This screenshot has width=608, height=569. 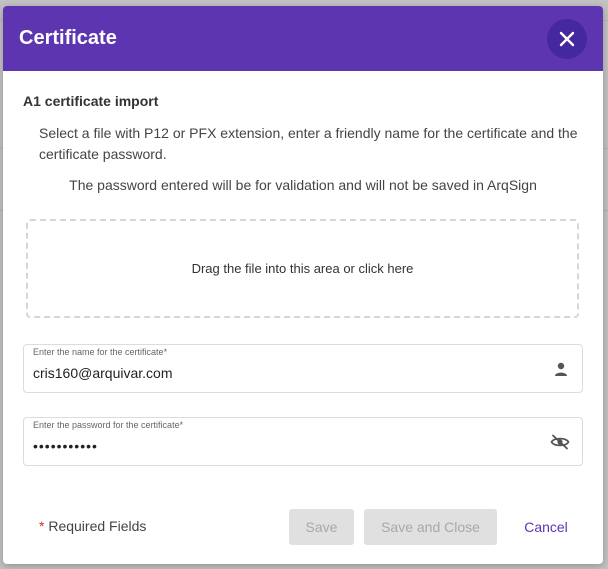 I want to click on certificate-password-field: Enter the password for the certificate*, so click(x=303, y=441).